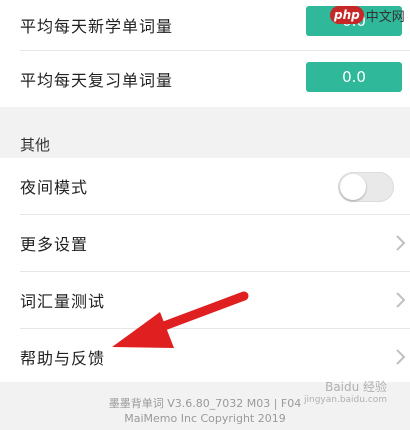 The height and width of the screenshot is (430, 410). Describe the element at coordinates (180, 319) in the screenshot. I see `red-arrow-annotation` at that location.